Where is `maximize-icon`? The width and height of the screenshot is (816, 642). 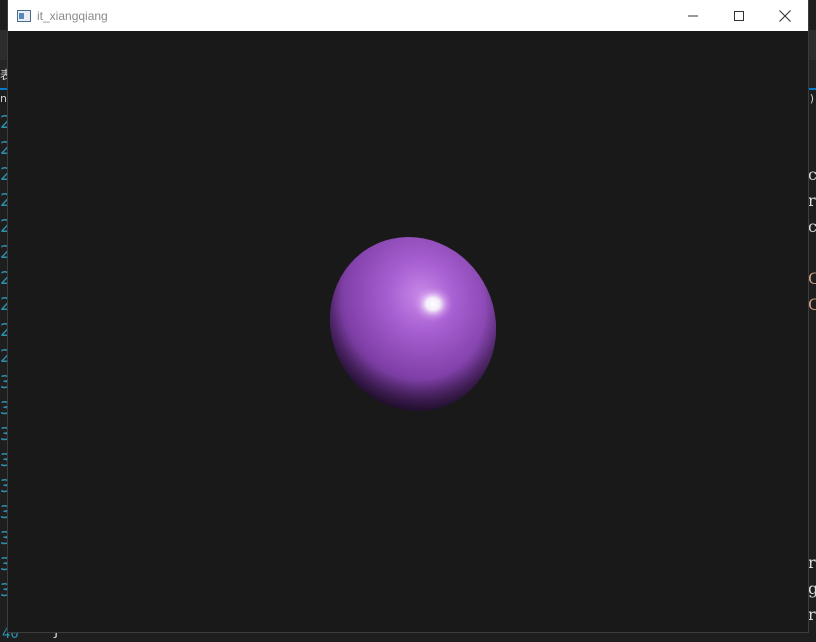
maximize-icon is located at coordinates (739, 15).